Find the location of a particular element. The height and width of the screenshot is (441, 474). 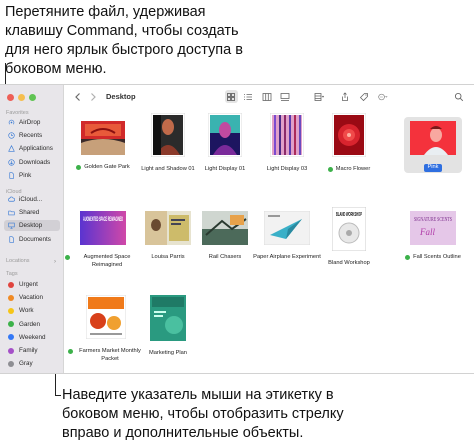

applications-icon is located at coordinates (11, 149).